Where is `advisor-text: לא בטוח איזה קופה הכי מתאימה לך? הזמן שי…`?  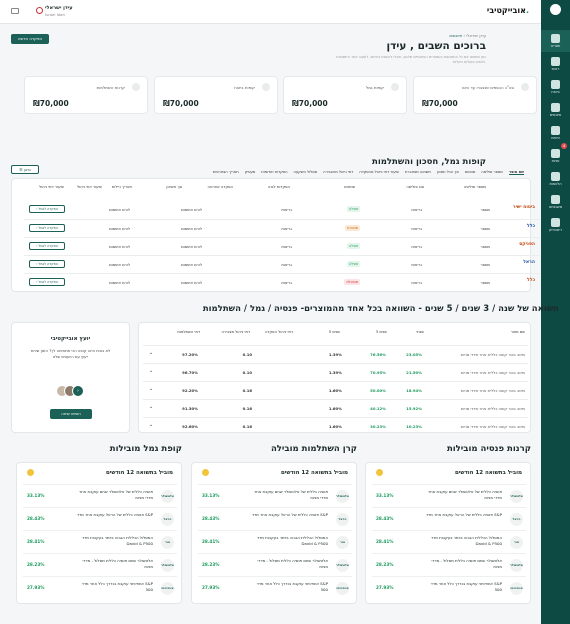
advisor-text: לא בטוח איזה קופה הכי מתאימה לך? הזמן שי… is located at coordinates (70, 353).